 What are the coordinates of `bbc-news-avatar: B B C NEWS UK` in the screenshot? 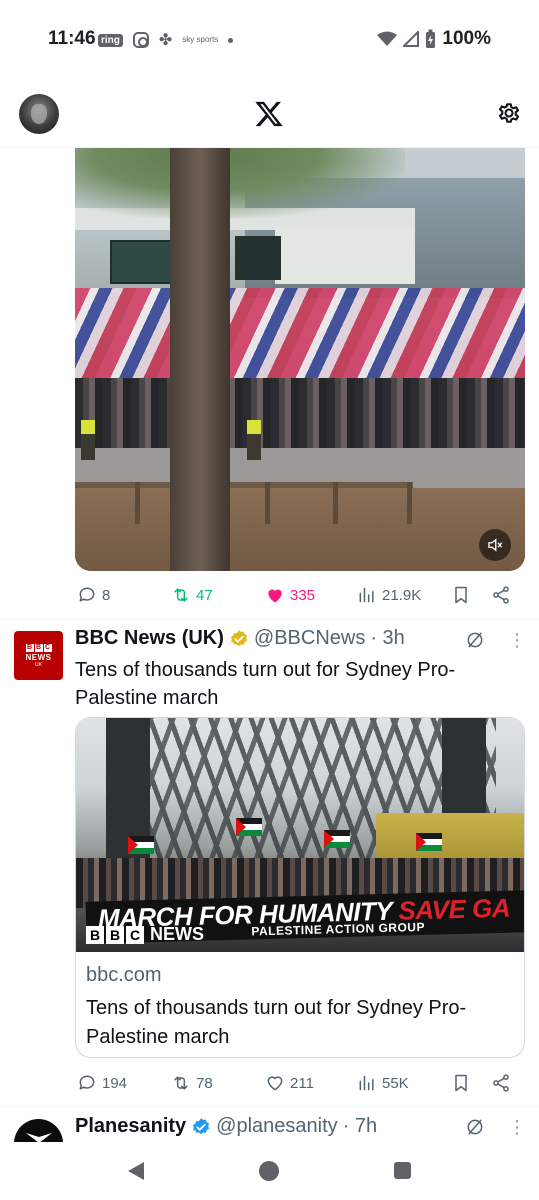 It's located at (38, 655).